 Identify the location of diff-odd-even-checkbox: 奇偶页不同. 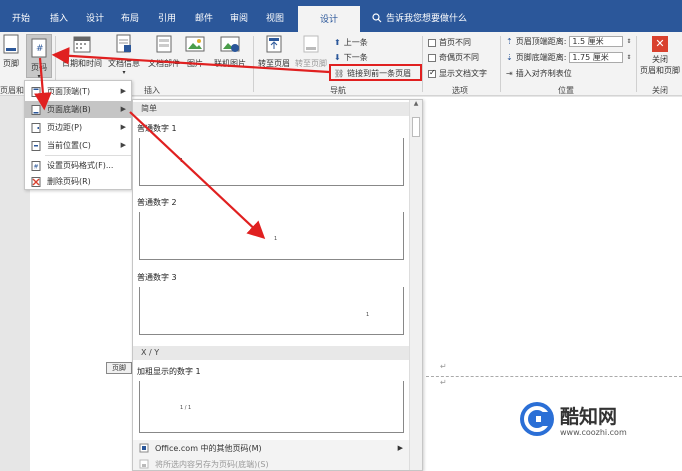
(453, 57).